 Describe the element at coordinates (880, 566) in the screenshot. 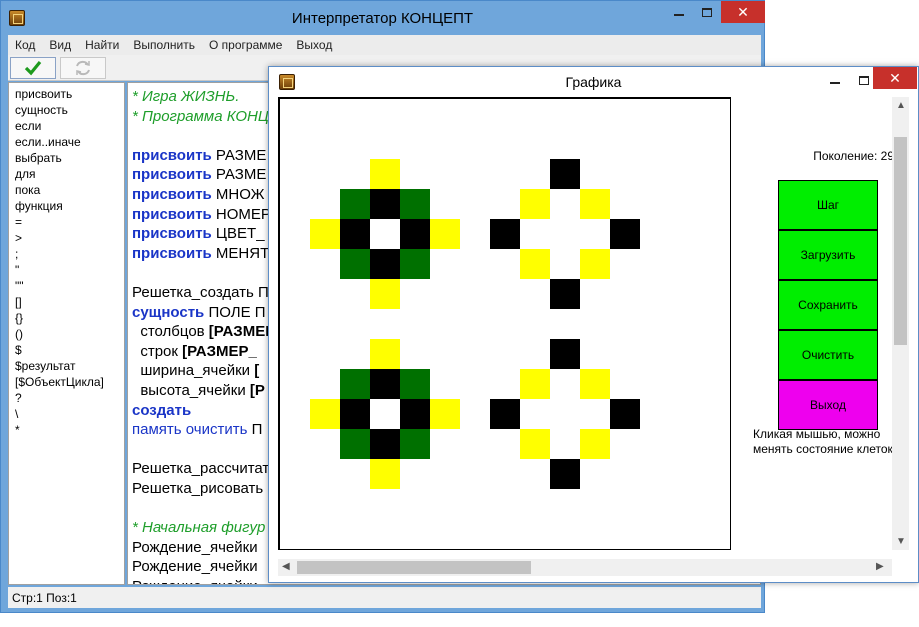

I see `scroll-right-icon: ▶` at that location.